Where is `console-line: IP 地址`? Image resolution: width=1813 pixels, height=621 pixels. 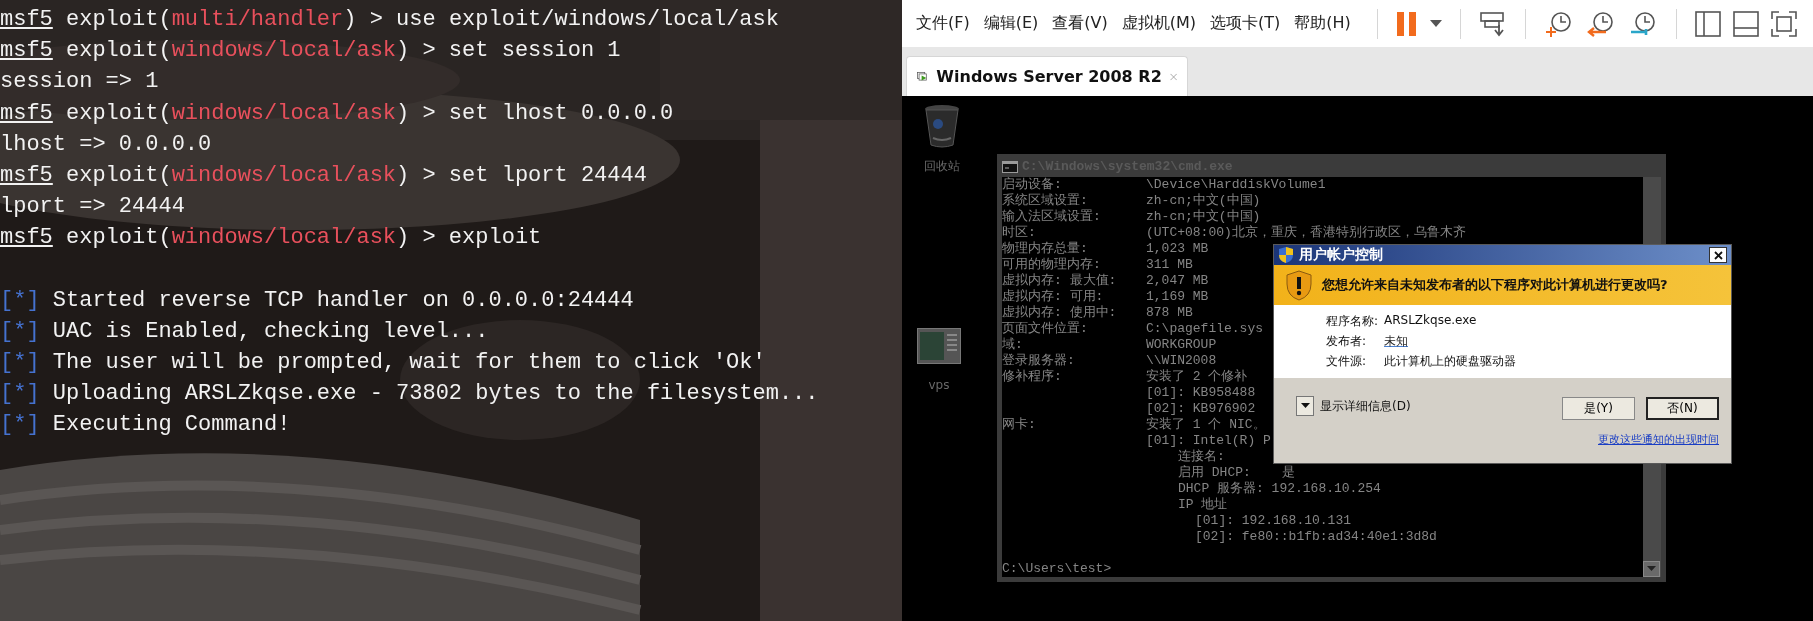 console-line: IP 地址 is located at coordinates (1203, 505).